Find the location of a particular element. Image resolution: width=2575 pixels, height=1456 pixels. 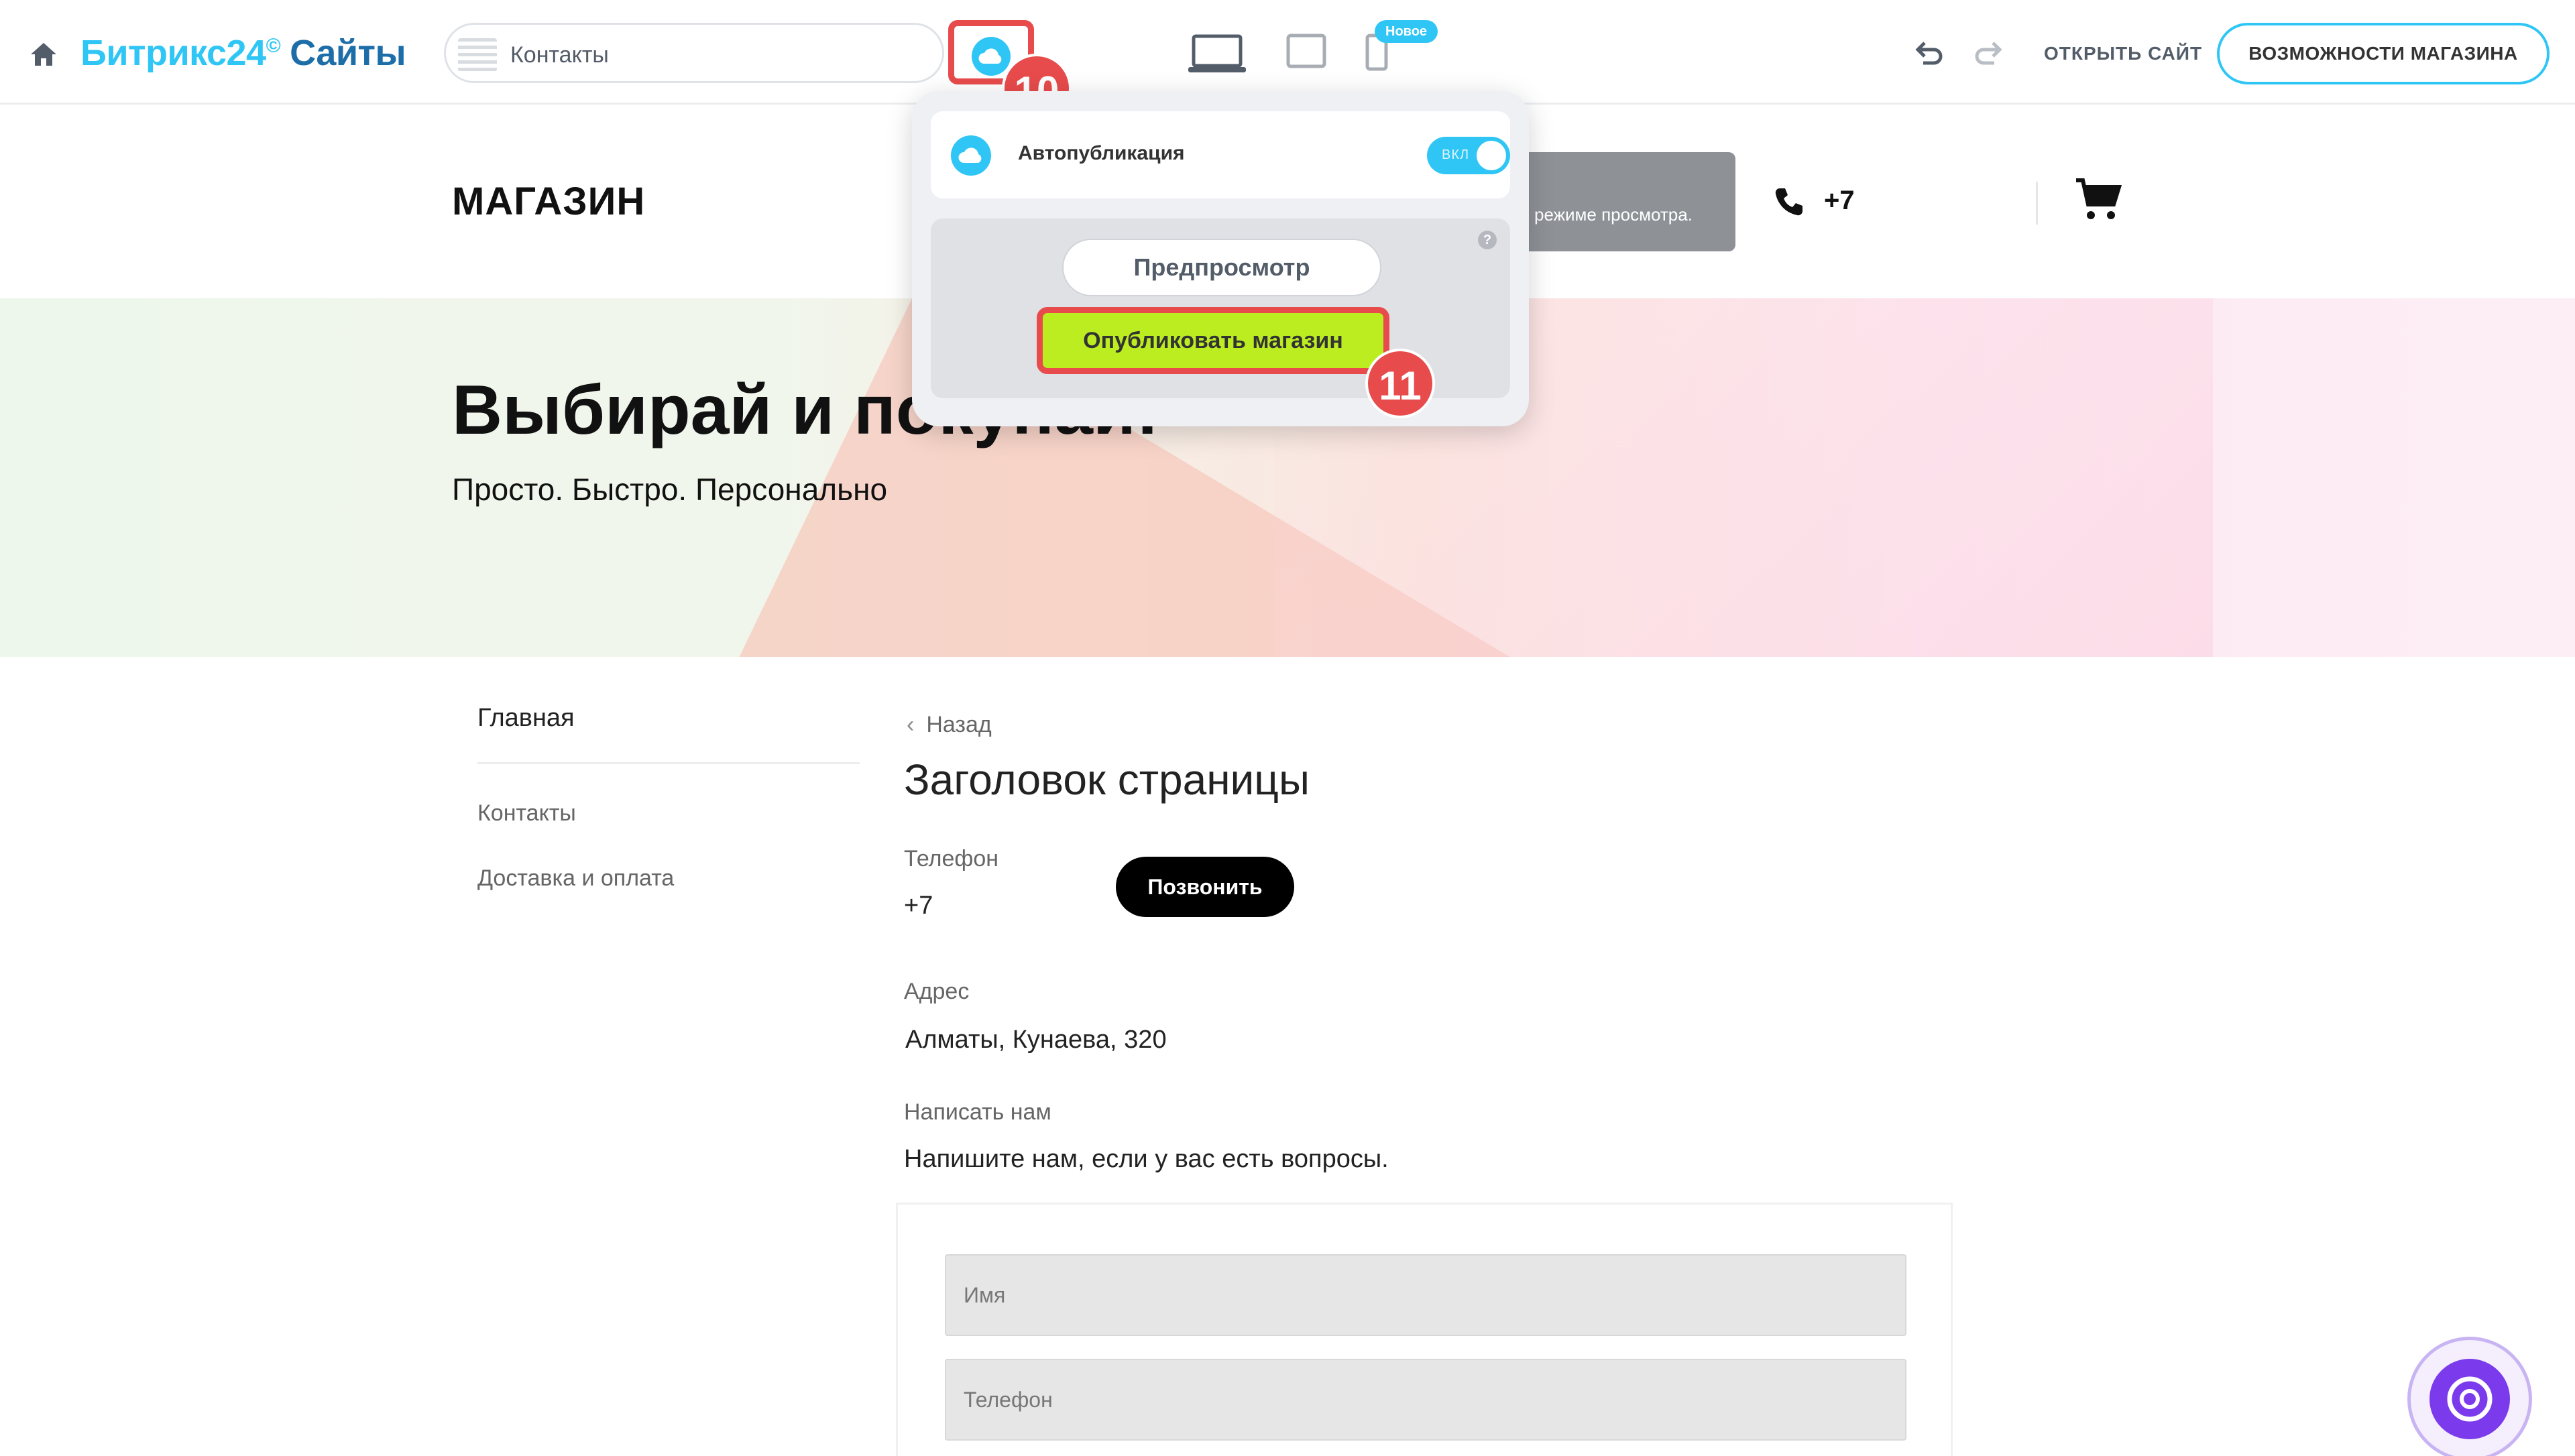

redo-icon is located at coordinates (1988, 54).